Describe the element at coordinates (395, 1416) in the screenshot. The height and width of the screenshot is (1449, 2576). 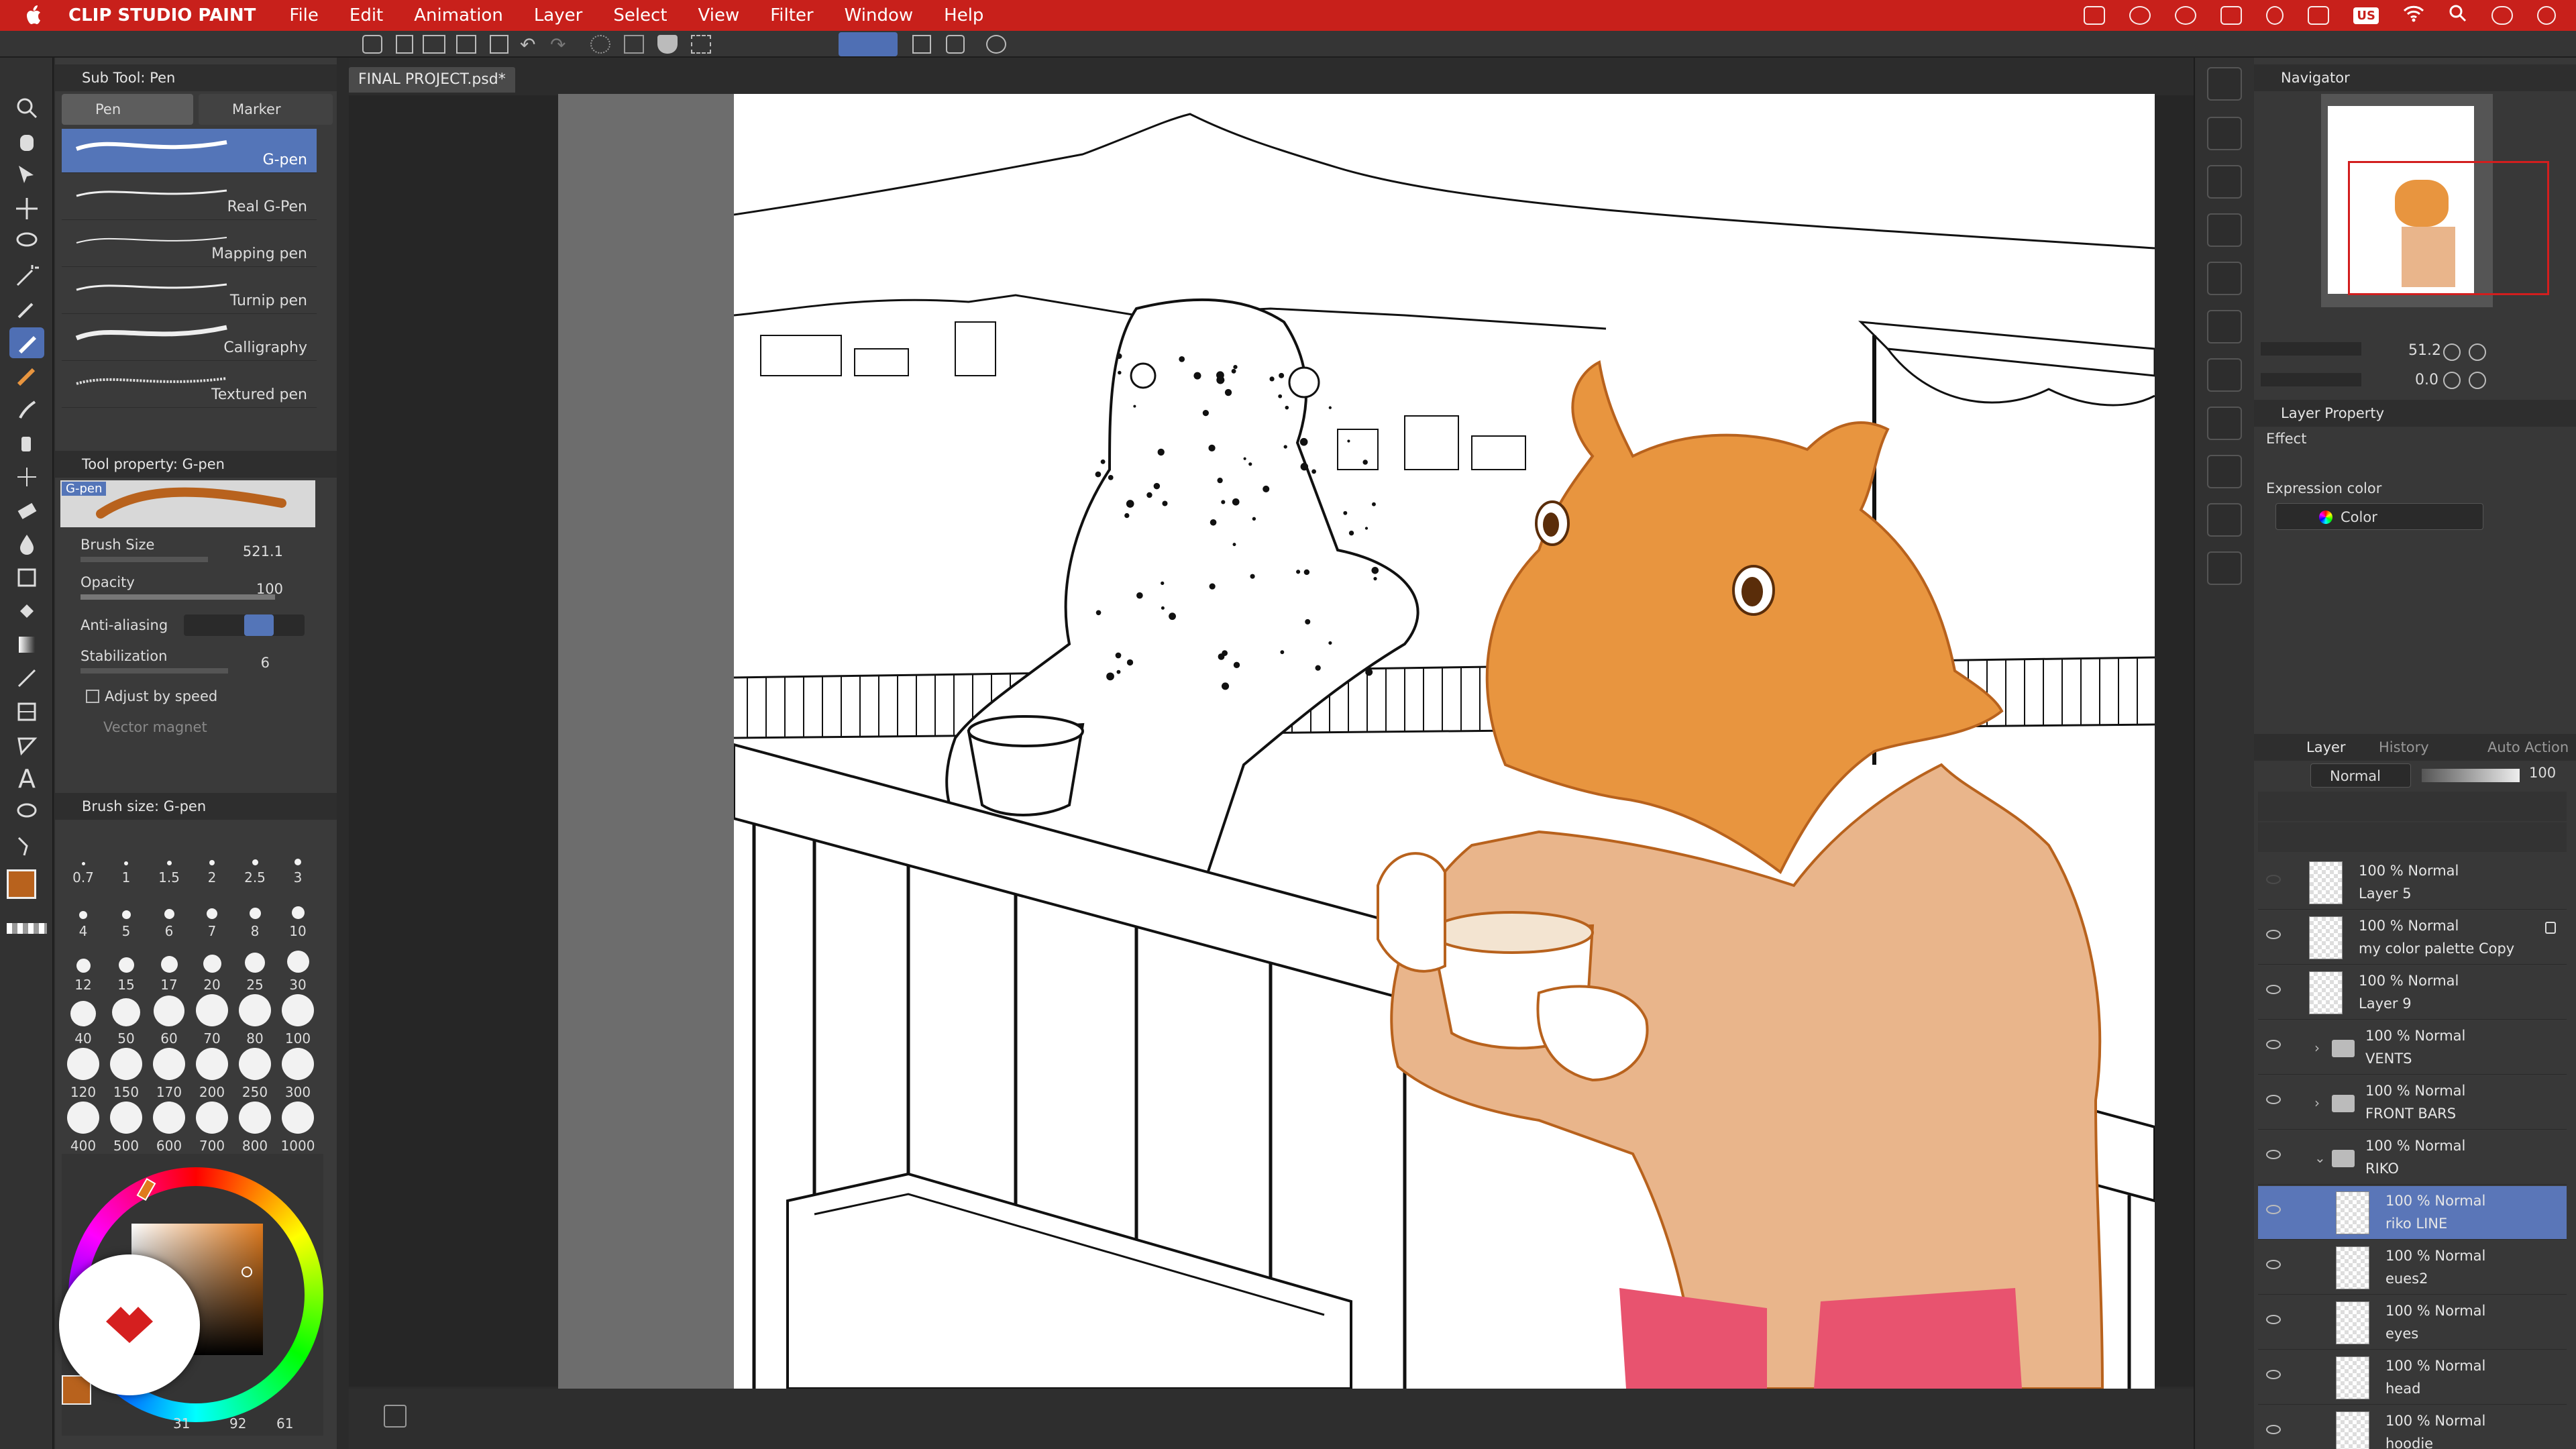
I see `toggle-panel-icon` at that location.